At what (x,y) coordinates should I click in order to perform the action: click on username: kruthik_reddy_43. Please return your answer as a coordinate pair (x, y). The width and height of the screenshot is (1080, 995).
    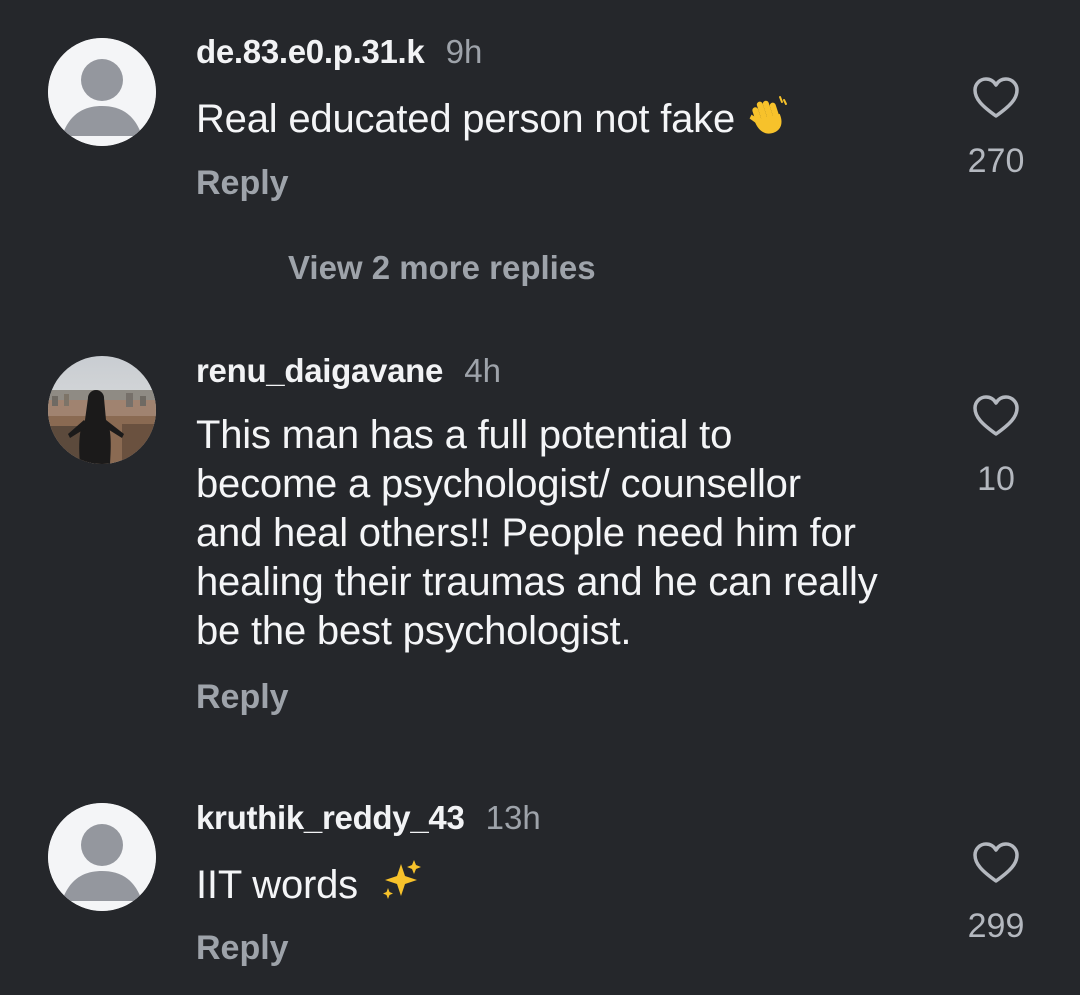
    Looking at the image, I should click on (330, 817).